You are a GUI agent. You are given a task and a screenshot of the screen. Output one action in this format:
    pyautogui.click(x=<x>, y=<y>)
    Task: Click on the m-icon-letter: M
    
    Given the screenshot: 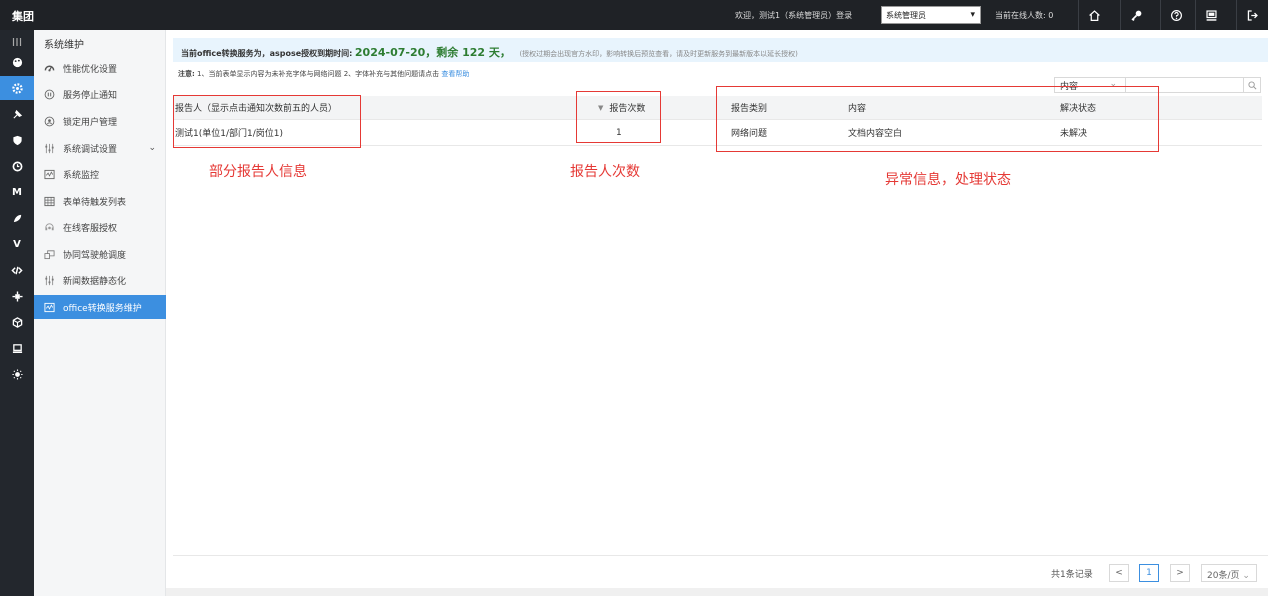 What is the action you would take?
    pyautogui.click(x=17, y=192)
    